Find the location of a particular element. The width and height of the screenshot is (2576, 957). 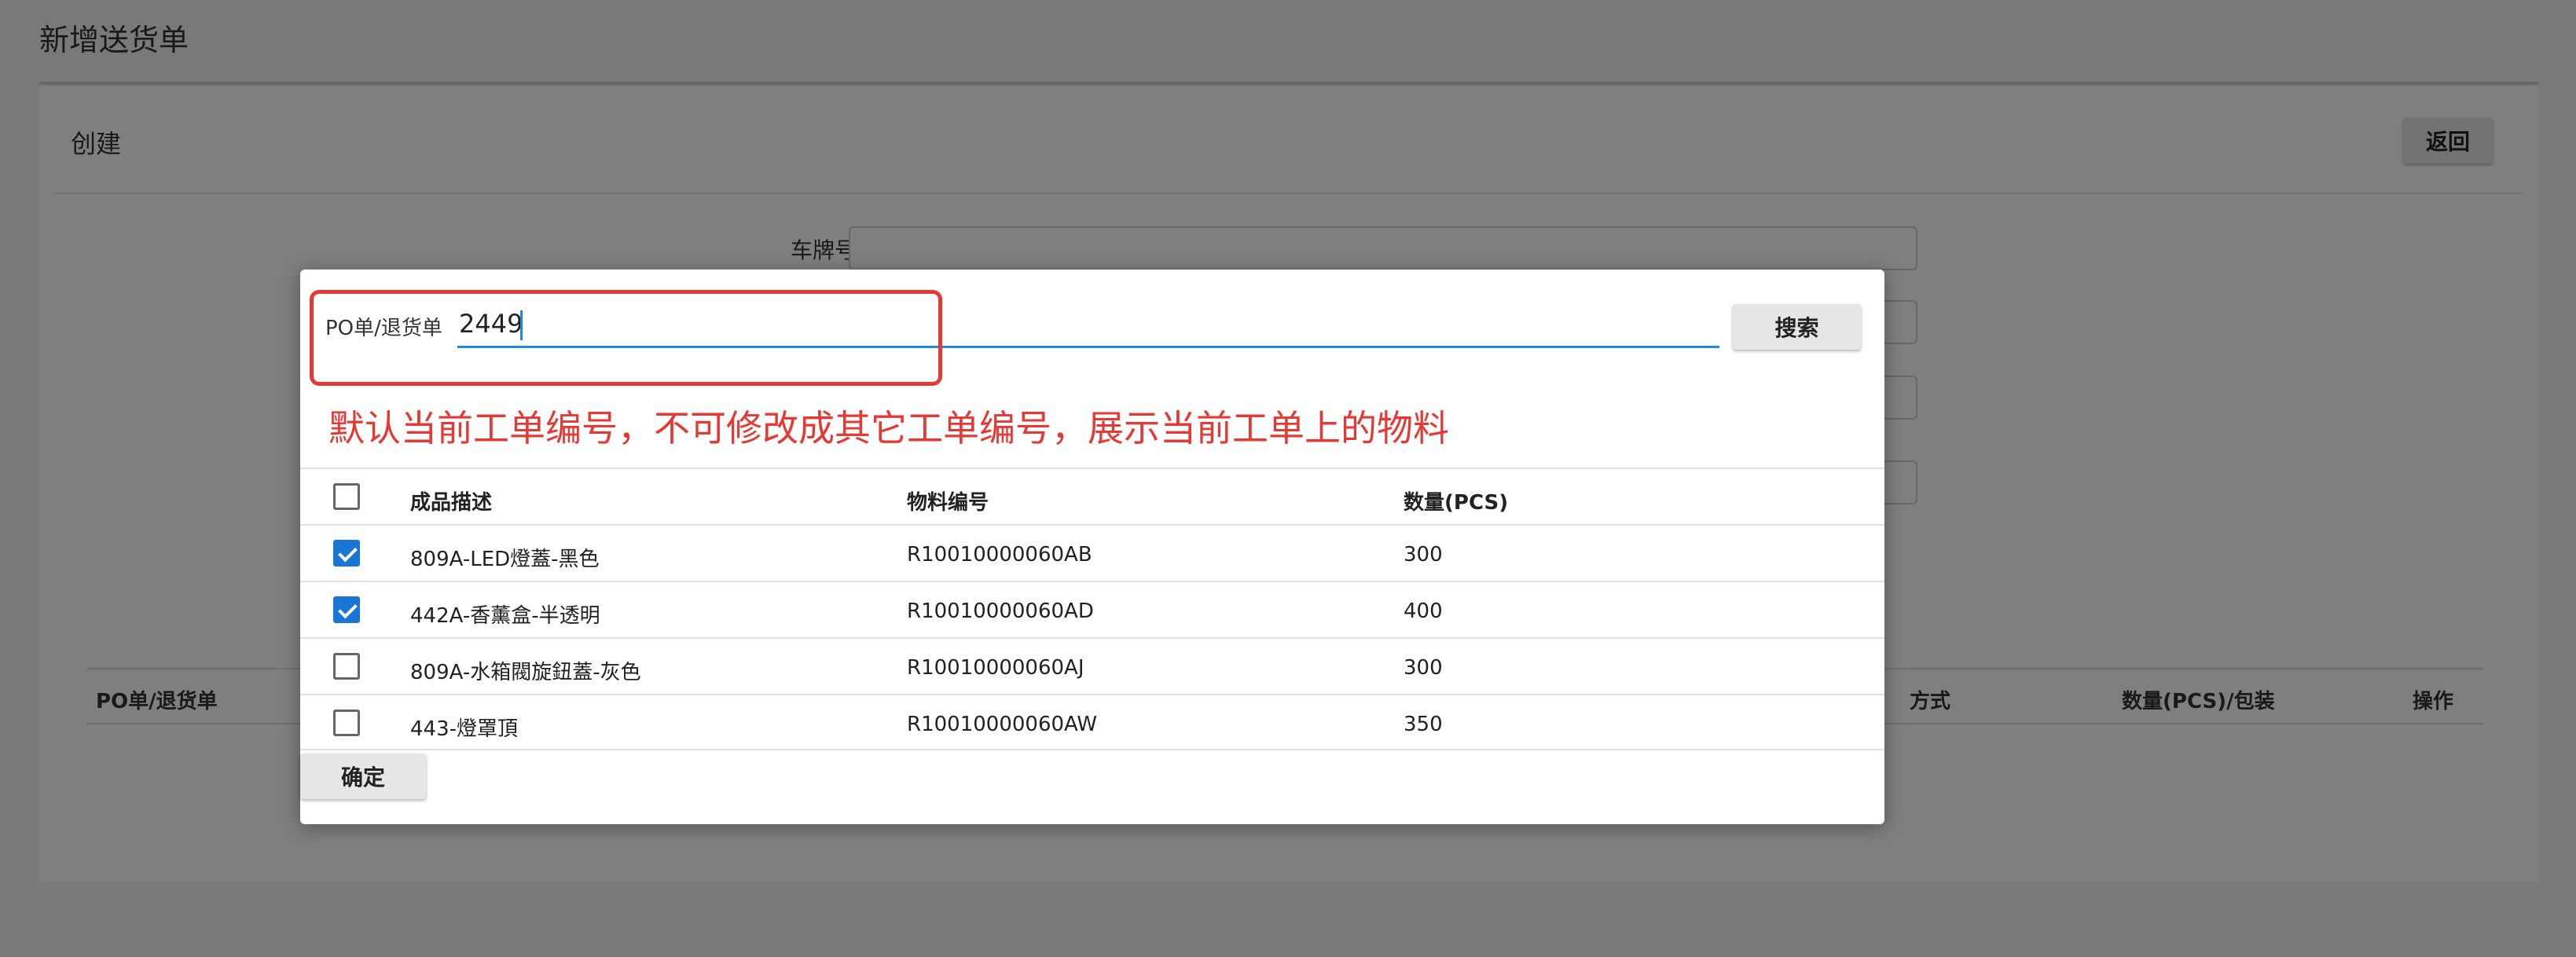

row-material-code: R10010000060AW is located at coordinates (1002, 724).